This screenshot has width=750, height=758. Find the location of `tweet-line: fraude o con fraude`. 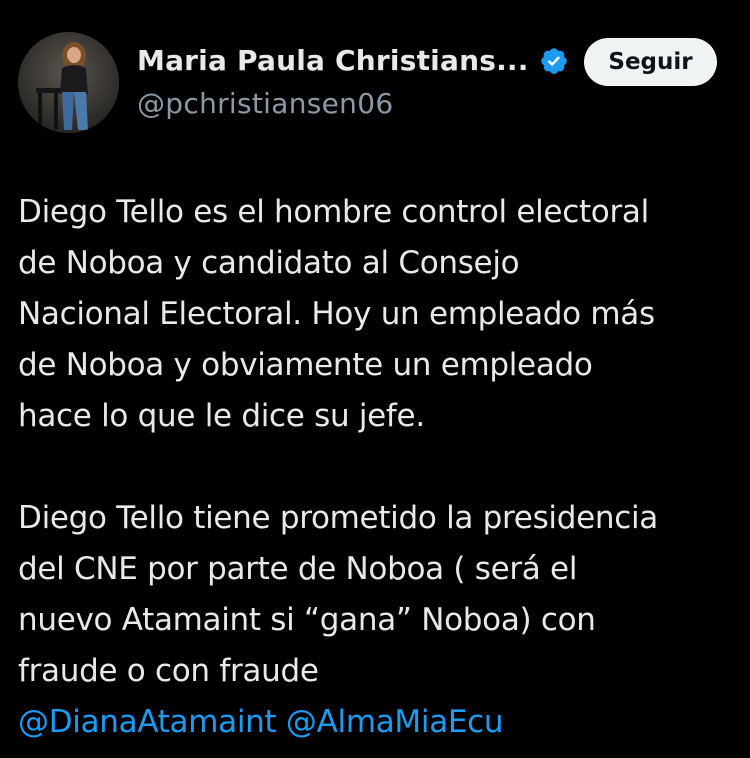

tweet-line: fraude o con fraude is located at coordinates (168, 671).